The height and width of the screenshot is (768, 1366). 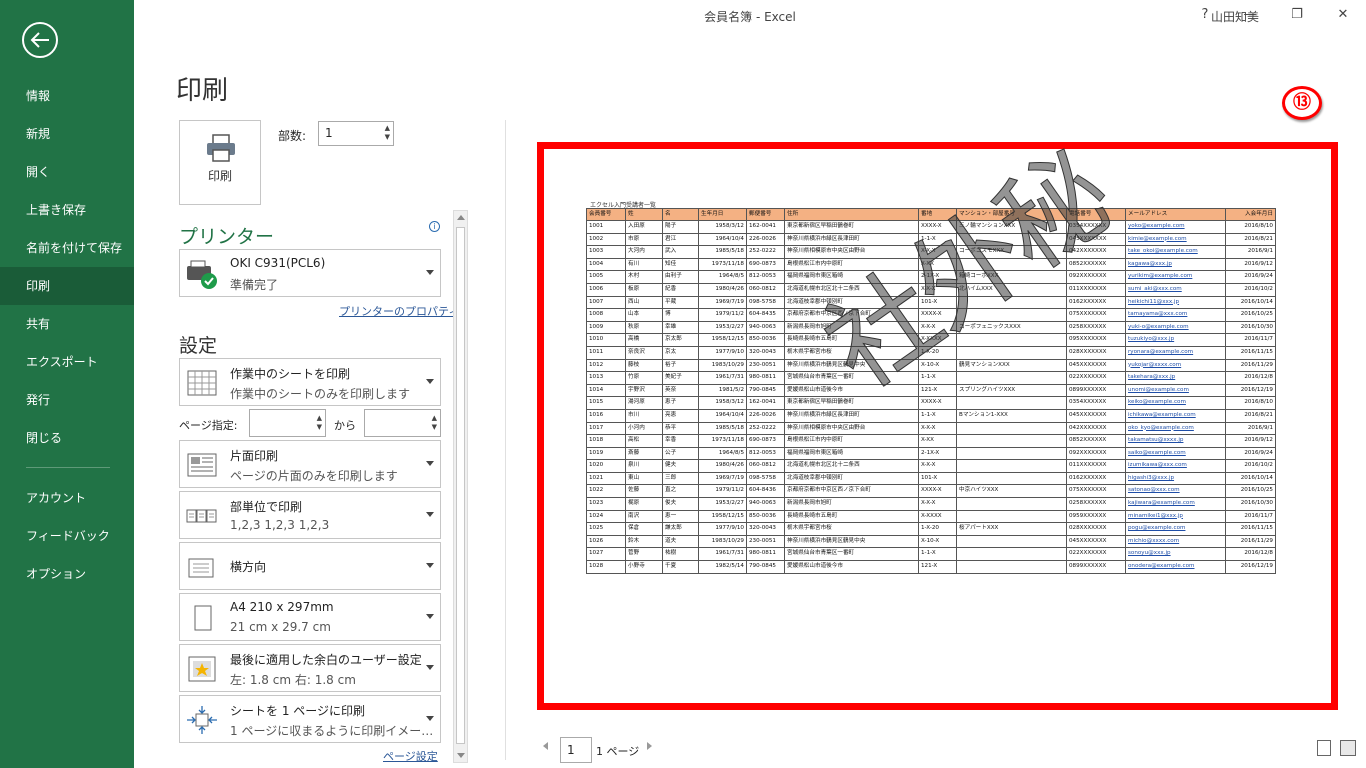 I want to click on table-cell: 2016/10/30, so click(x=1250, y=504).